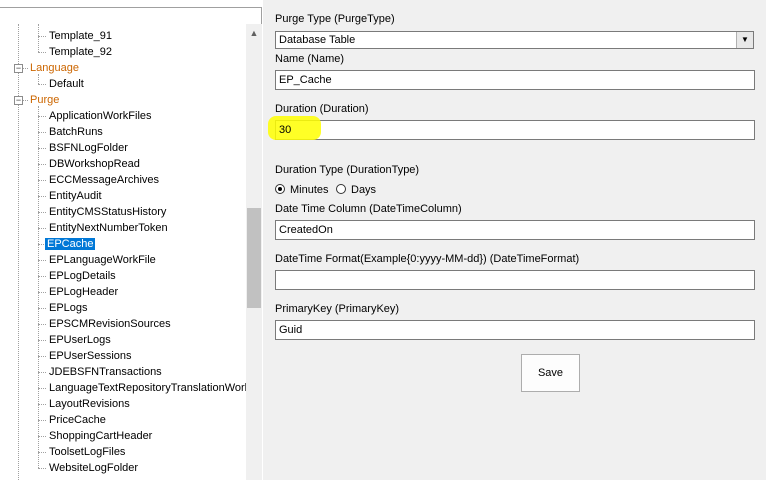 This screenshot has height=480, width=766. I want to click on datetime-format-field, so click(515, 280).